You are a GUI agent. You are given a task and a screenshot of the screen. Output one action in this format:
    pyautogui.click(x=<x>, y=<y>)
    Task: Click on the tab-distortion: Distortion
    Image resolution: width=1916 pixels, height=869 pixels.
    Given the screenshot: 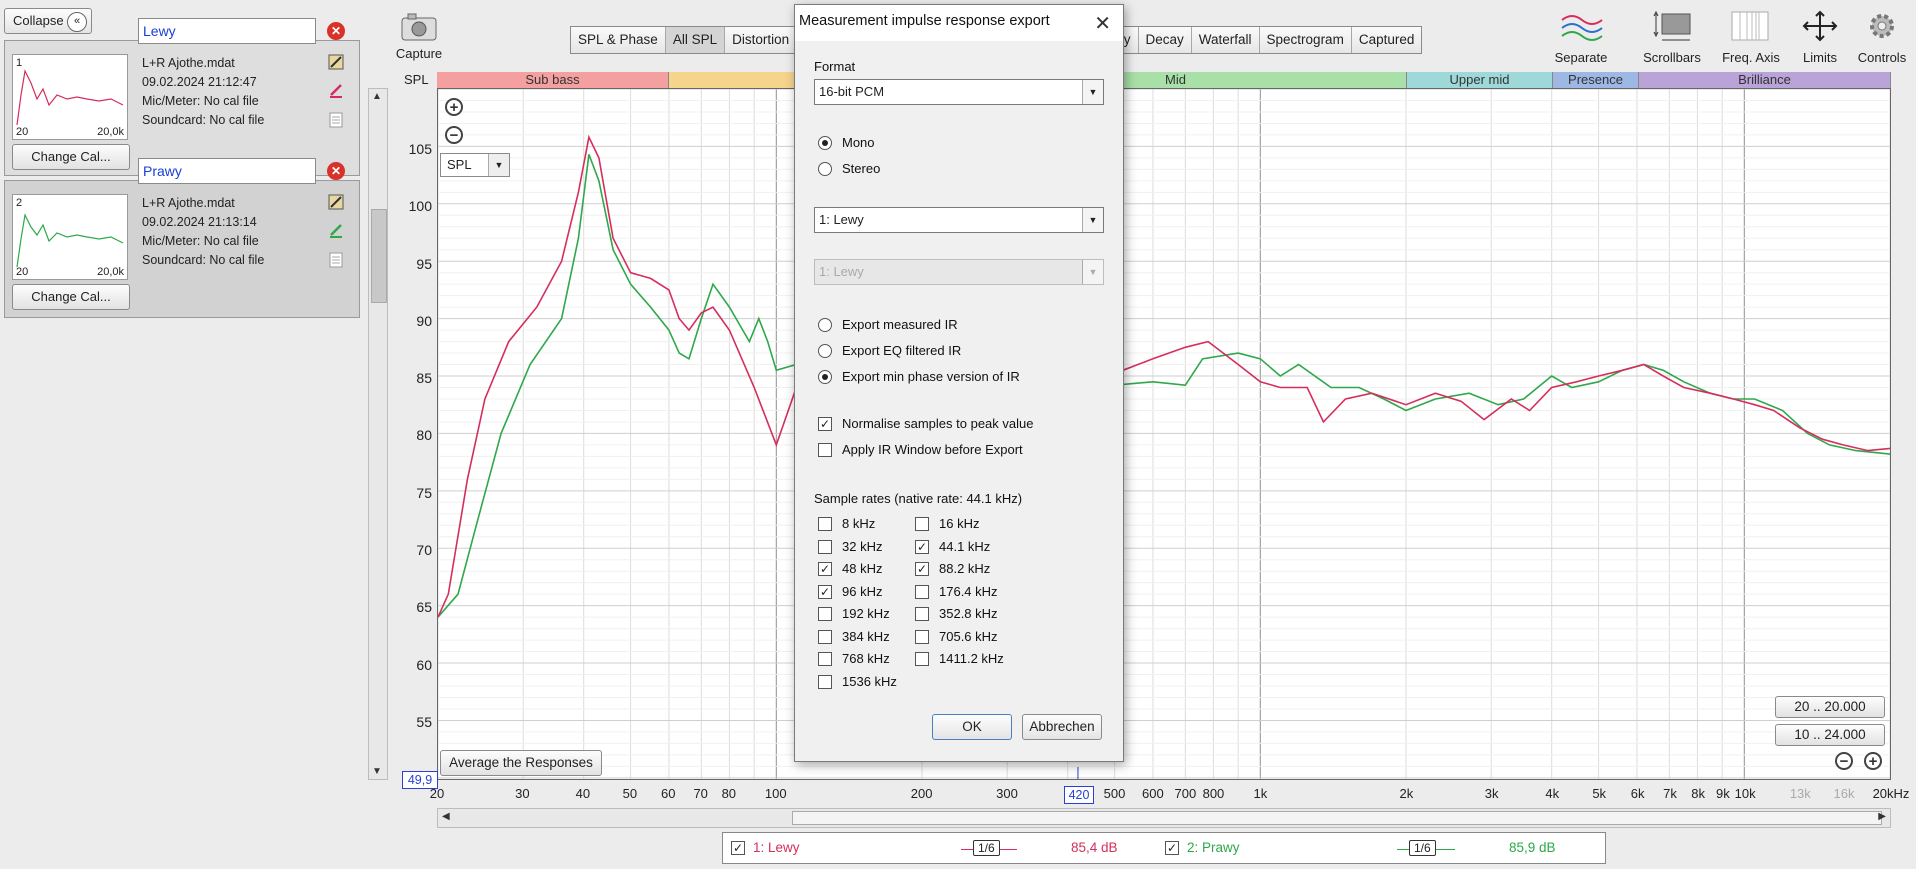 What is the action you would take?
    pyautogui.click(x=761, y=40)
    